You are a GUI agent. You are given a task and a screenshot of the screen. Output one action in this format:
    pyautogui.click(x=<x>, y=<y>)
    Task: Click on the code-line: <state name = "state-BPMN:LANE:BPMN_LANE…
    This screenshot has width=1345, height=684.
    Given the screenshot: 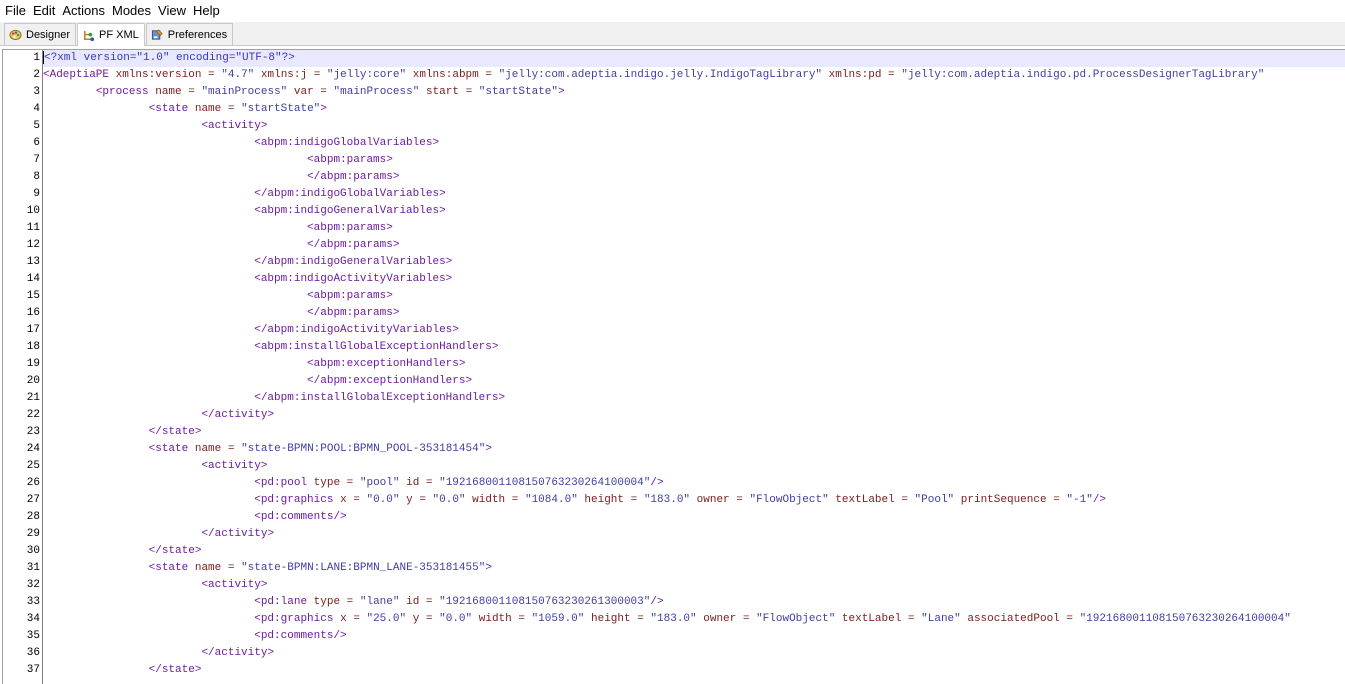 What is the action you would take?
    pyautogui.click(x=694, y=568)
    